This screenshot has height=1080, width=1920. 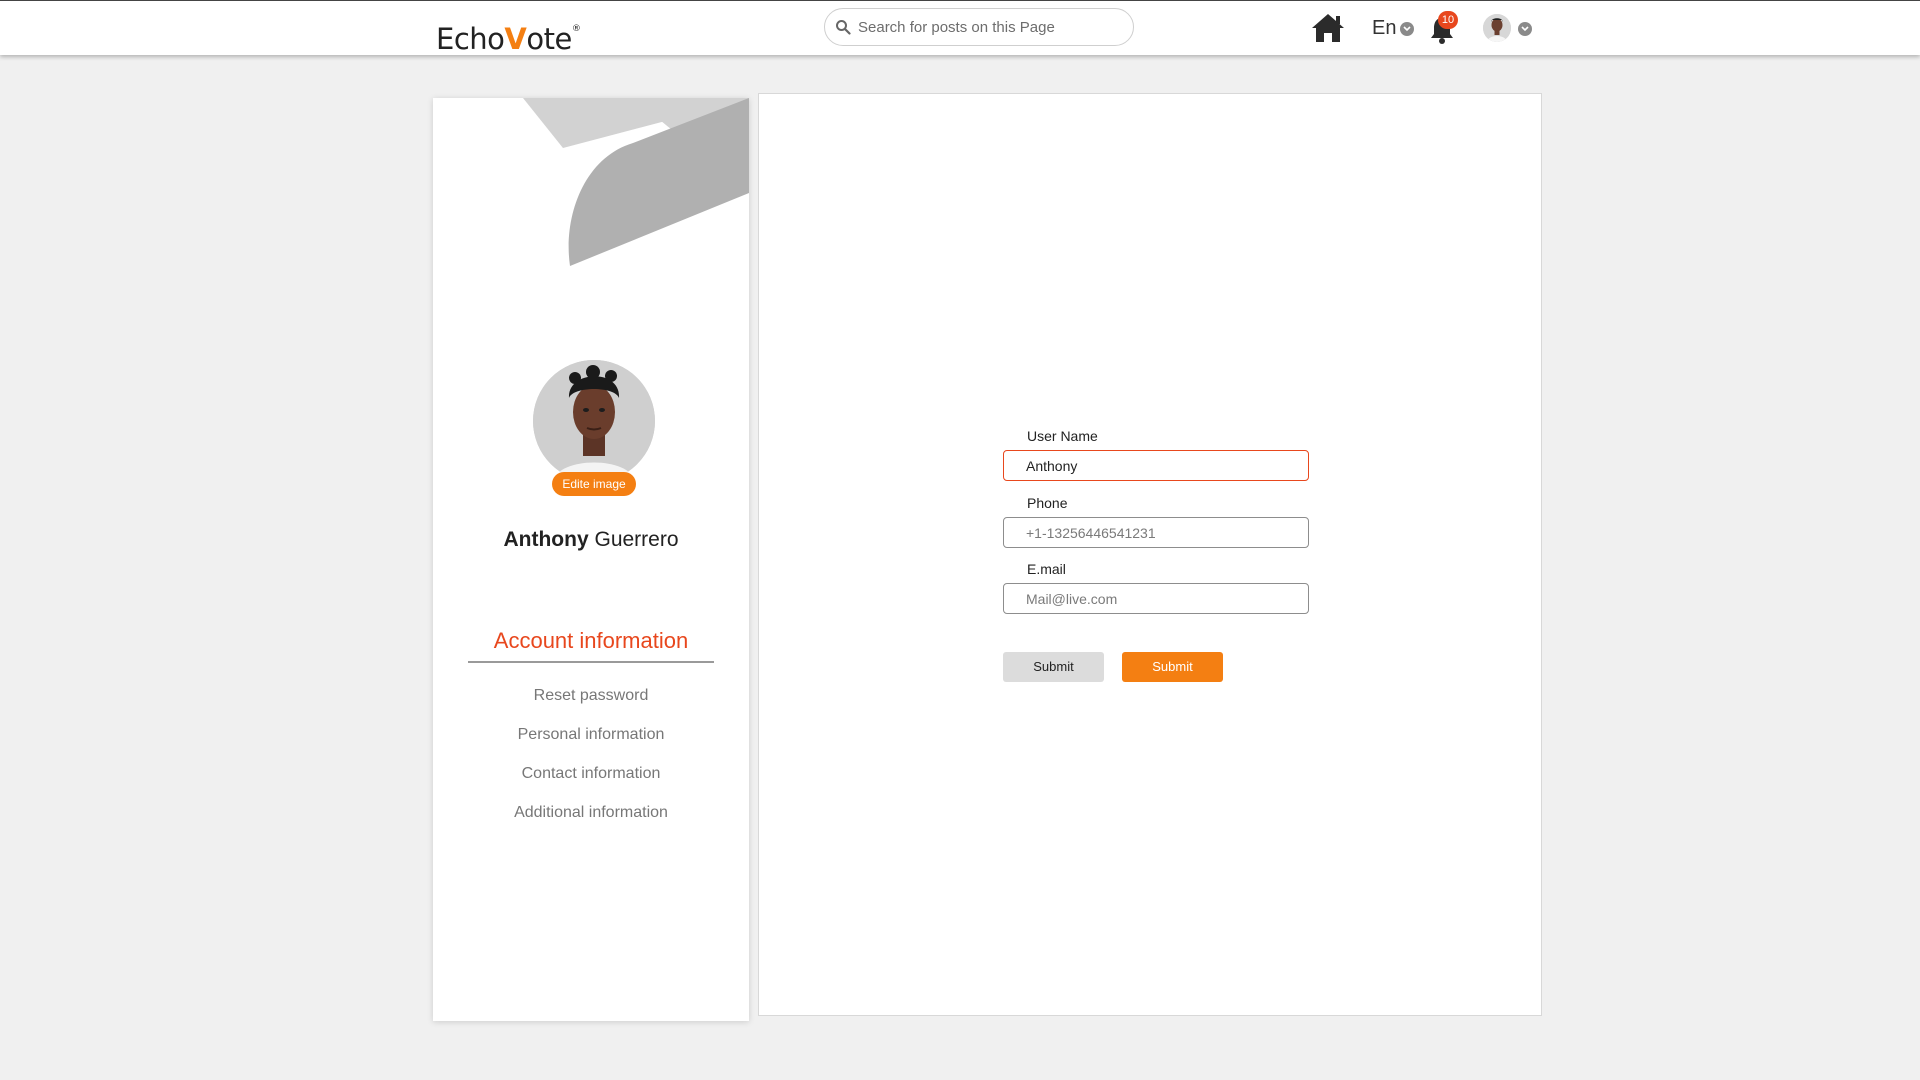 What do you see at coordinates (591, 812) in the screenshot?
I see `sidebar-item-additional-information: Additional information` at bounding box center [591, 812].